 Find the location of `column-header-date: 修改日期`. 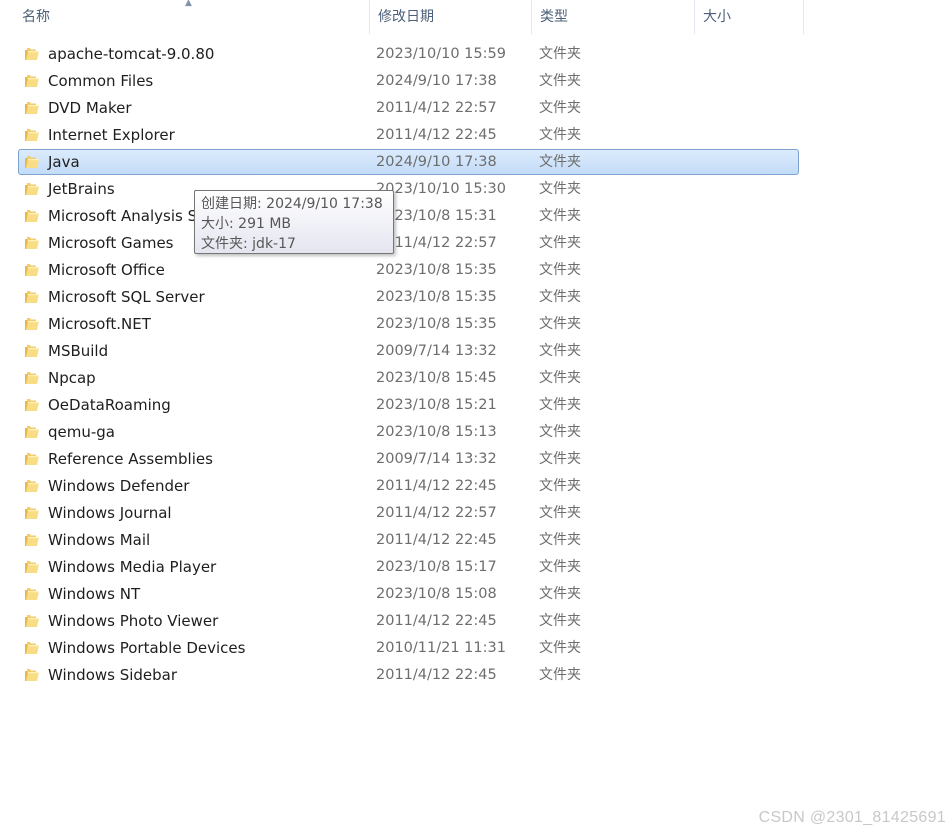

column-header-date: 修改日期 is located at coordinates (451, 17).